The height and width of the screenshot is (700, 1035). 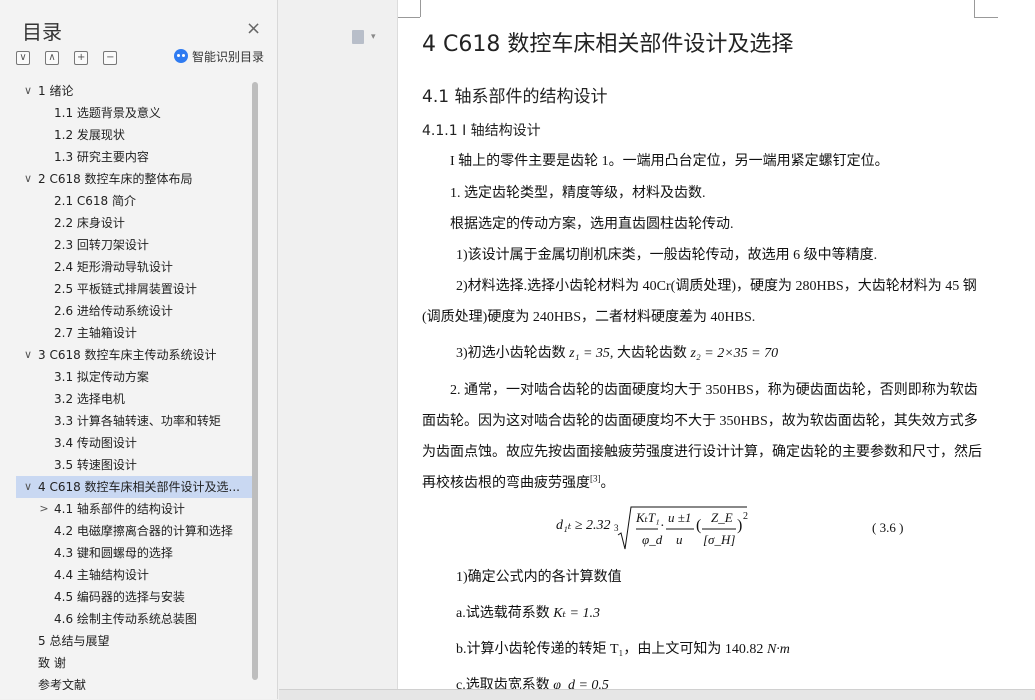 What do you see at coordinates (56, 91) in the screenshot?
I see `toc-item-label: 1 绪论` at bounding box center [56, 91].